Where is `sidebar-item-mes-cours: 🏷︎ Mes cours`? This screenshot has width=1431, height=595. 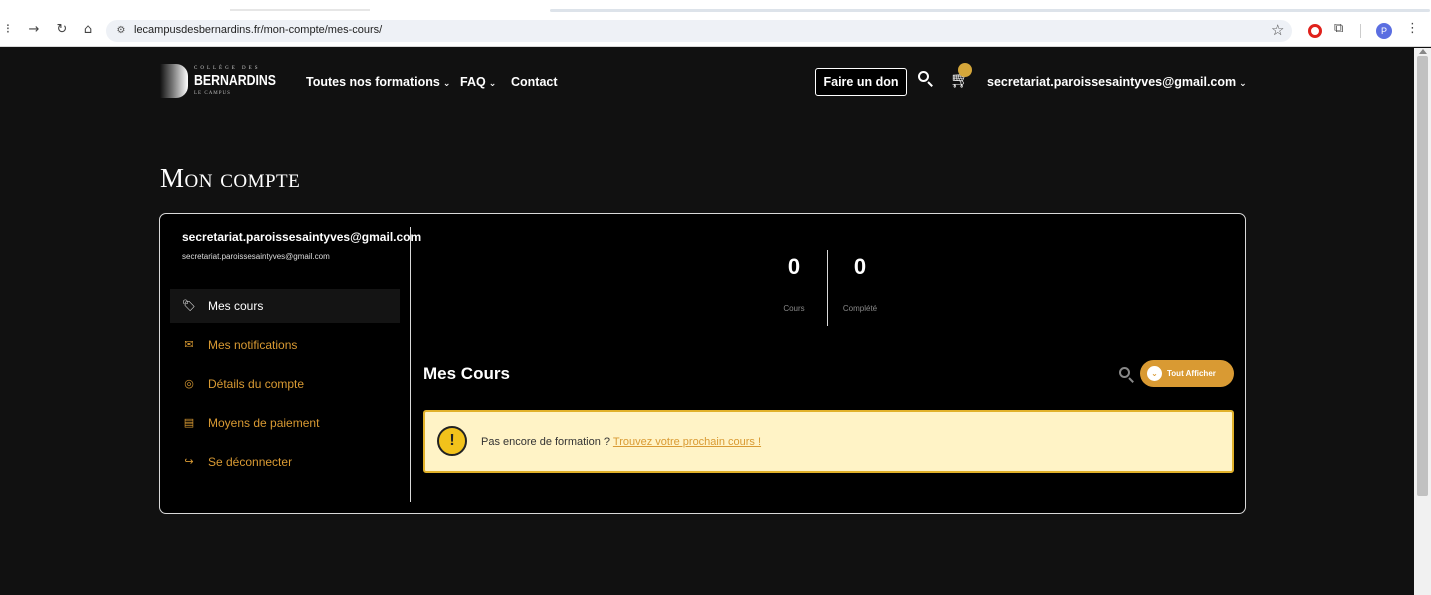
sidebar-item-mes-cours: 🏷︎ Mes cours is located at coordinates (285, 306).